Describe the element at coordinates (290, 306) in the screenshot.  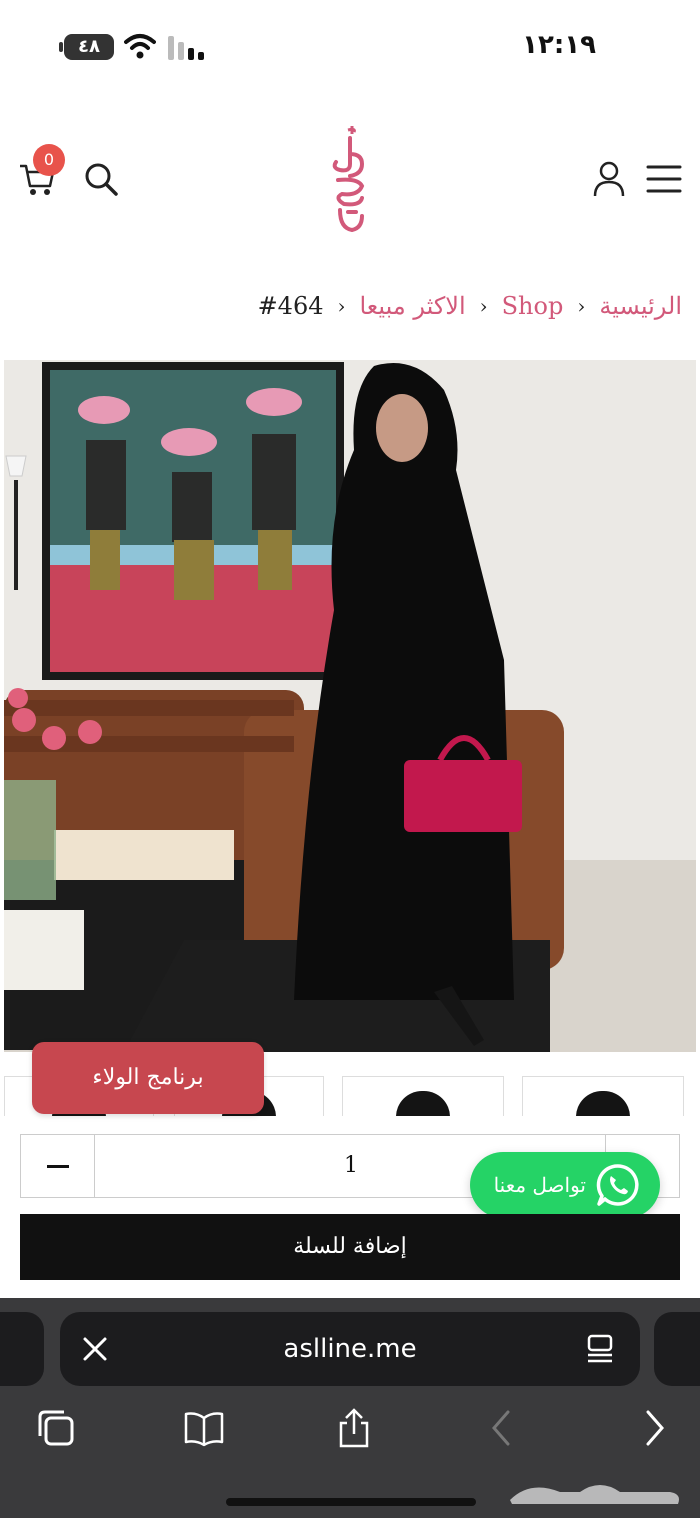
I see `breadcrumb-current: #464` at that location.